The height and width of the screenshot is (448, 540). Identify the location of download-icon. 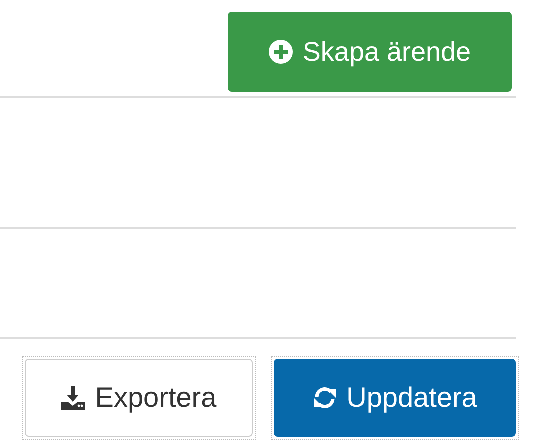
(73, 398).